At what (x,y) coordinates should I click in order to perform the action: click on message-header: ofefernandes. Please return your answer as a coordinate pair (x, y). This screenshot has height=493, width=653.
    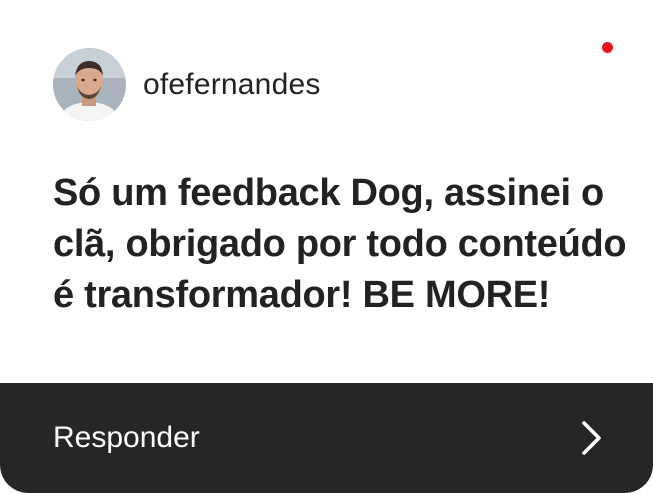
    Looking at the image, I should click on (187, 84).